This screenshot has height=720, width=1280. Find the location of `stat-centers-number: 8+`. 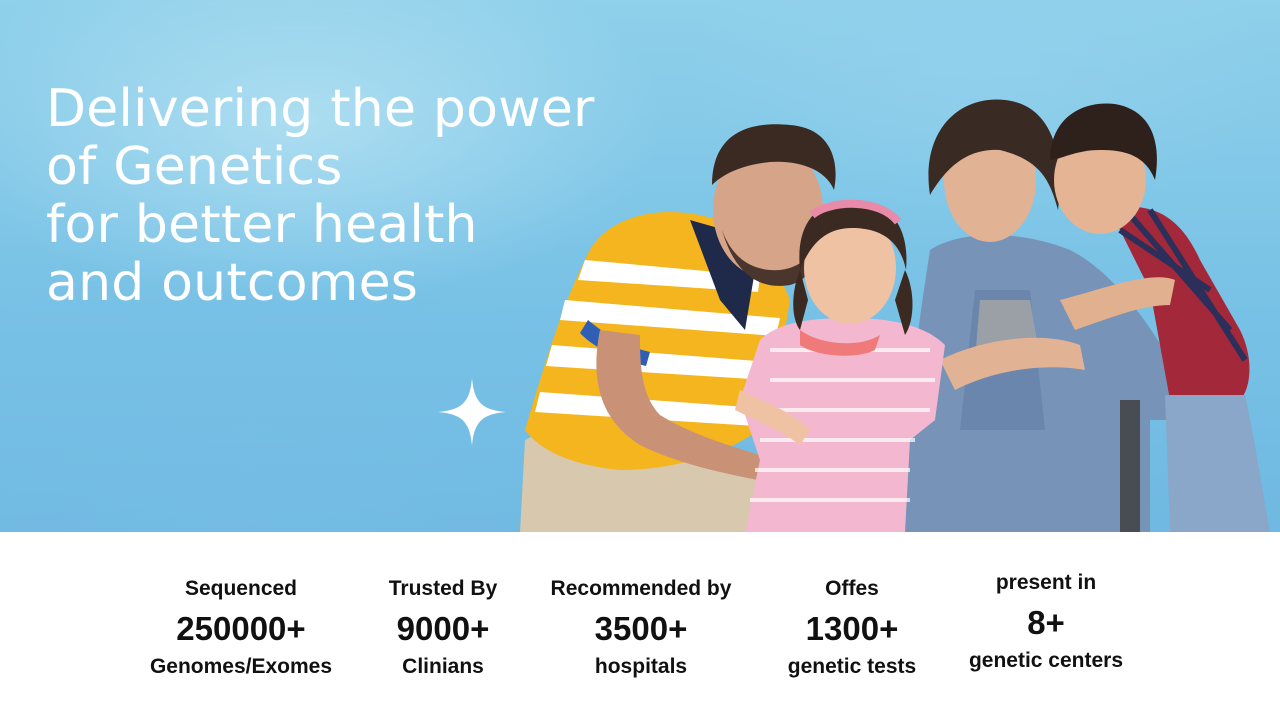

stat-centers-number: 8+ is located at coordinates (1046, 622).